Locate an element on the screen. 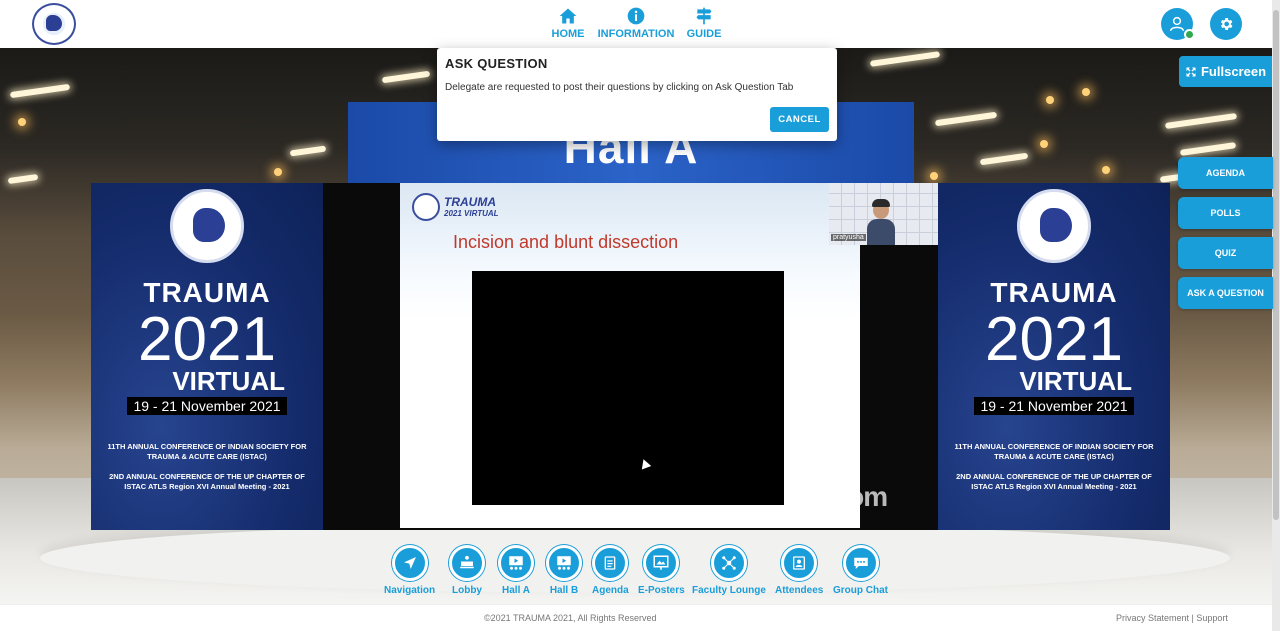 Image resolution: width=1280 pixels, height=631 pixels. signpost-icon is located at coordinates (704, 16).